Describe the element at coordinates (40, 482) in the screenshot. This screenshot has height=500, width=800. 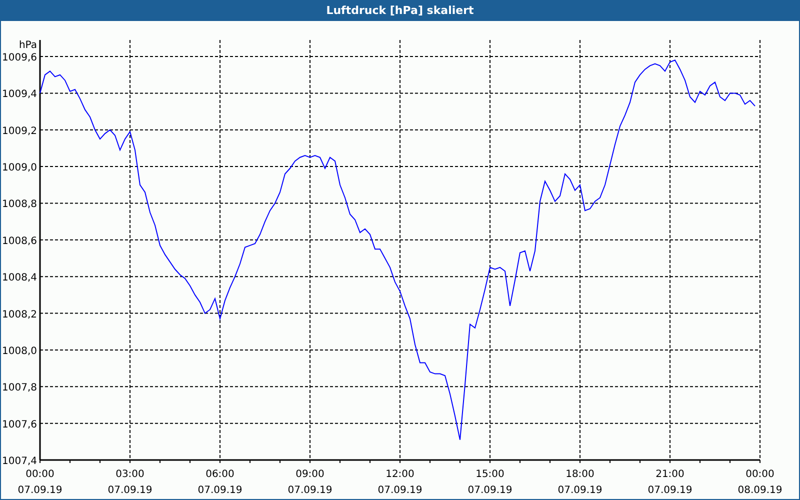
I see `x-tick-label: 00:00 07.09.19` at that location.